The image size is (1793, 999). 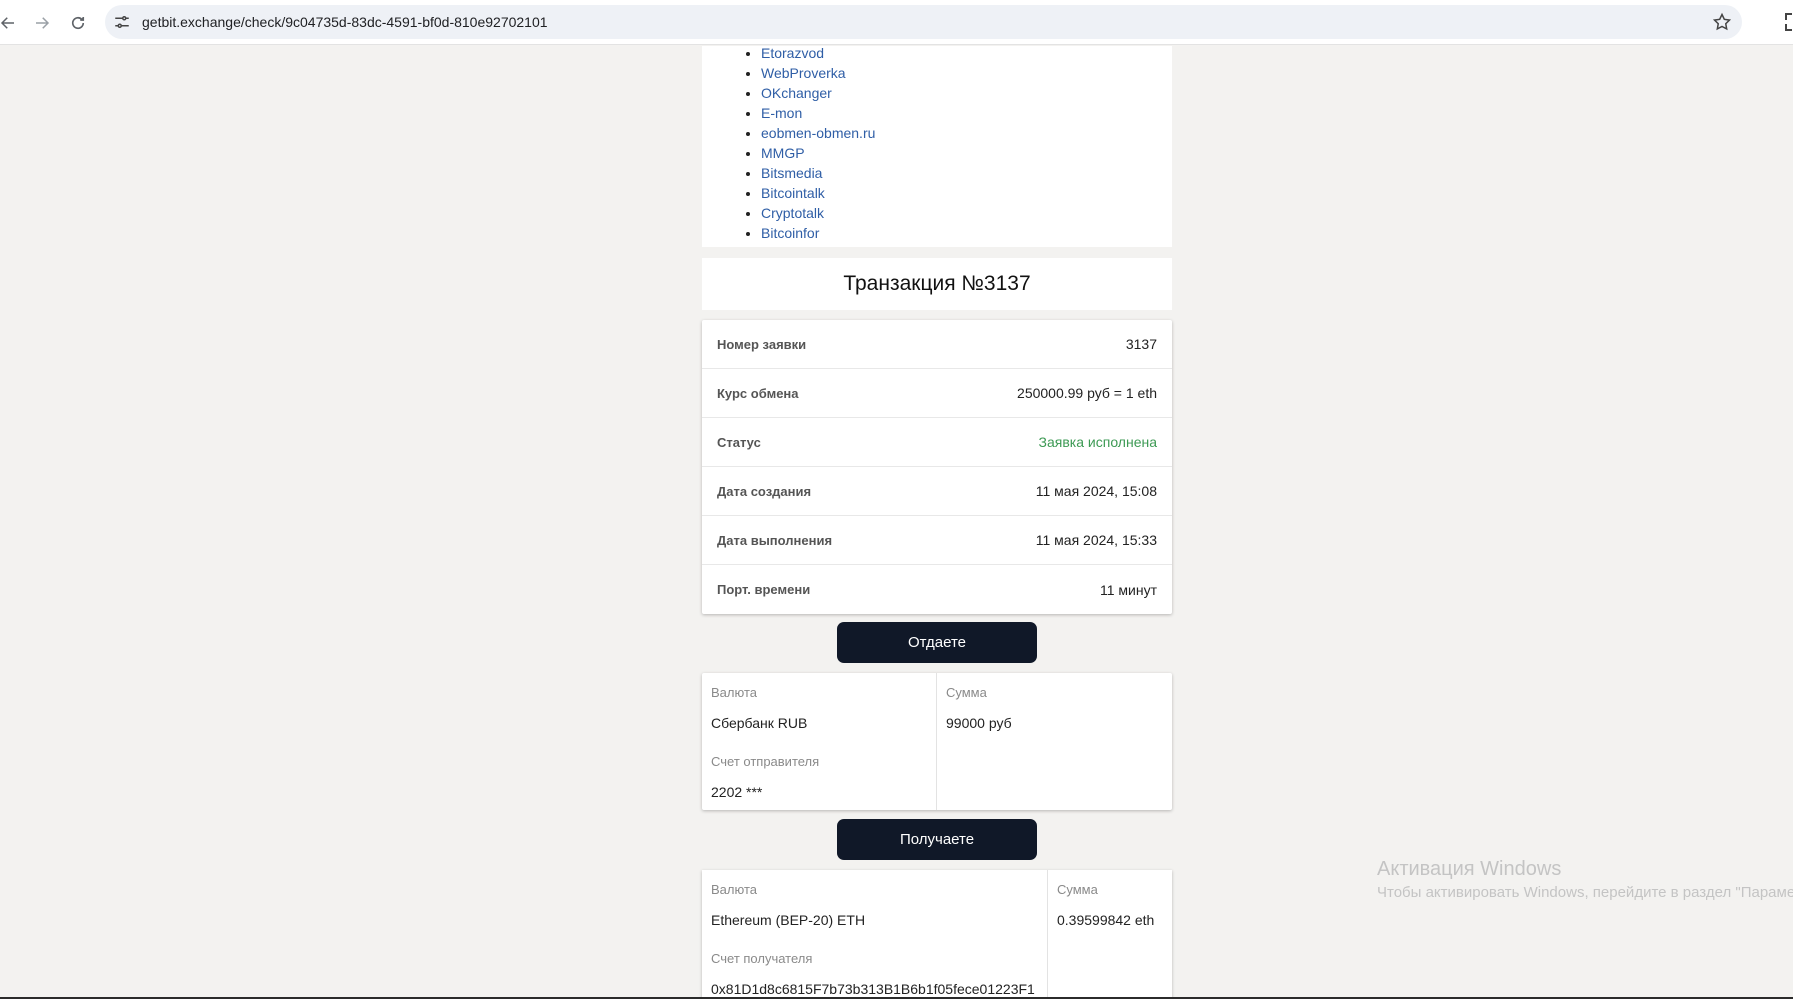 What do you see at coordinates (937, 491) in the screenshot?
I see `table-row: Дата создания 11 мая 2024, 15:08` at bounding box center [937, 491].